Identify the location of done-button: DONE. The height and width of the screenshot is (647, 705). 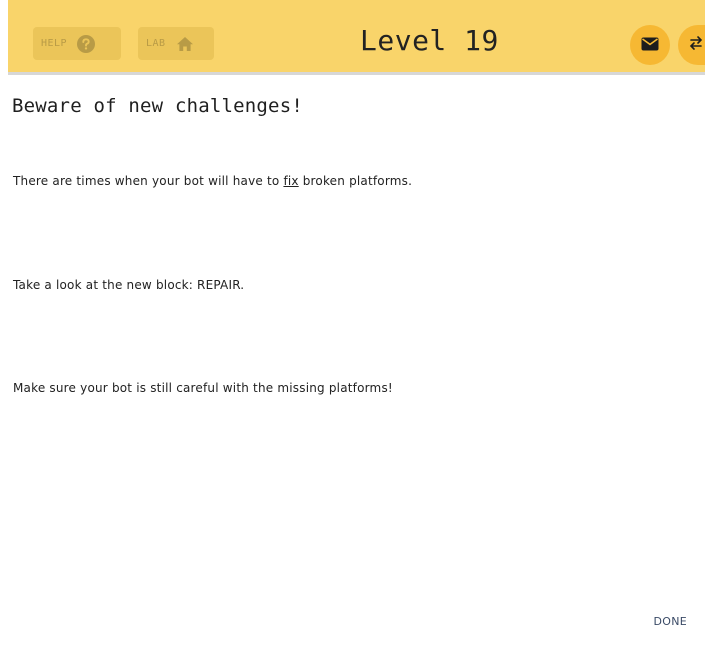
(670, 621).